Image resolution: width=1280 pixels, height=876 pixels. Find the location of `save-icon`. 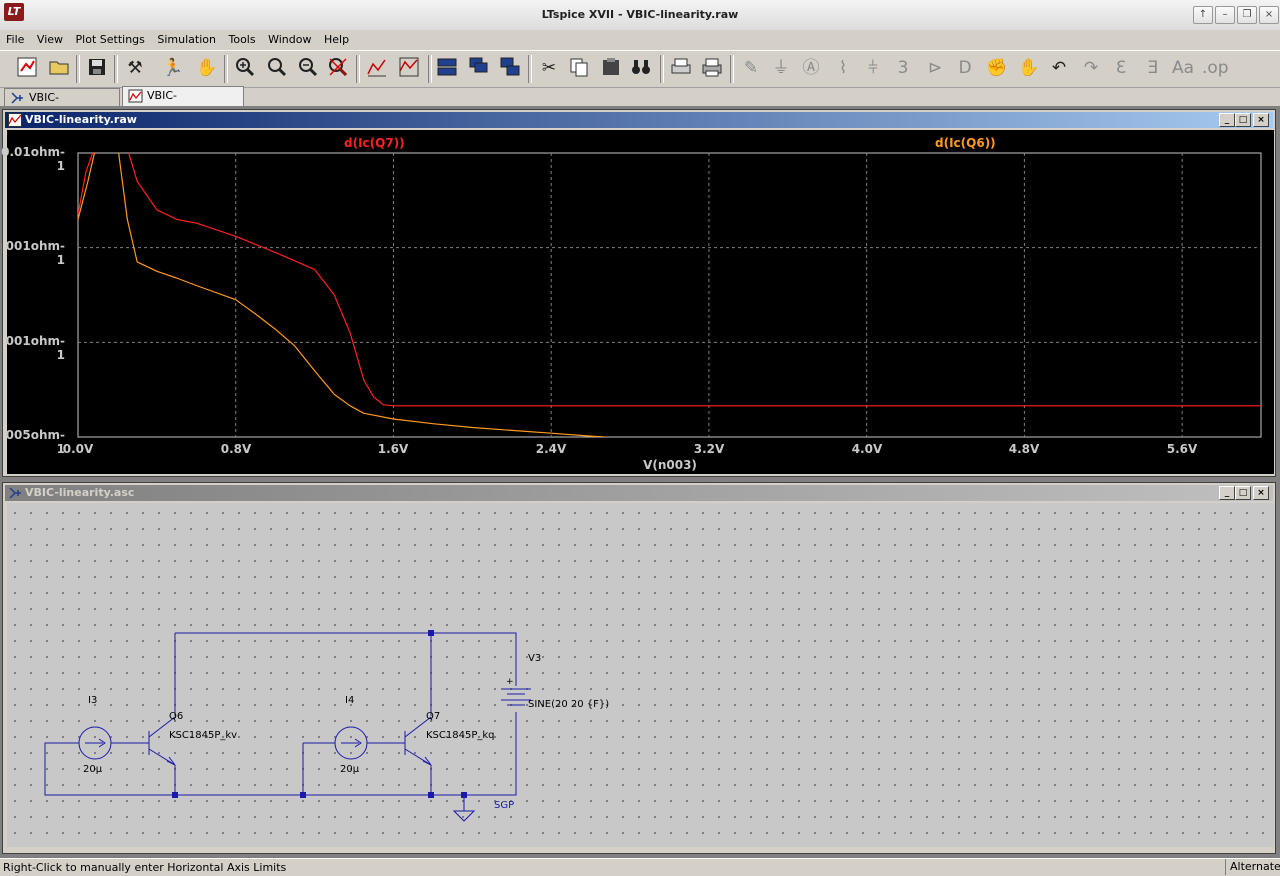

save-icon is located at coordinates (97, 68).